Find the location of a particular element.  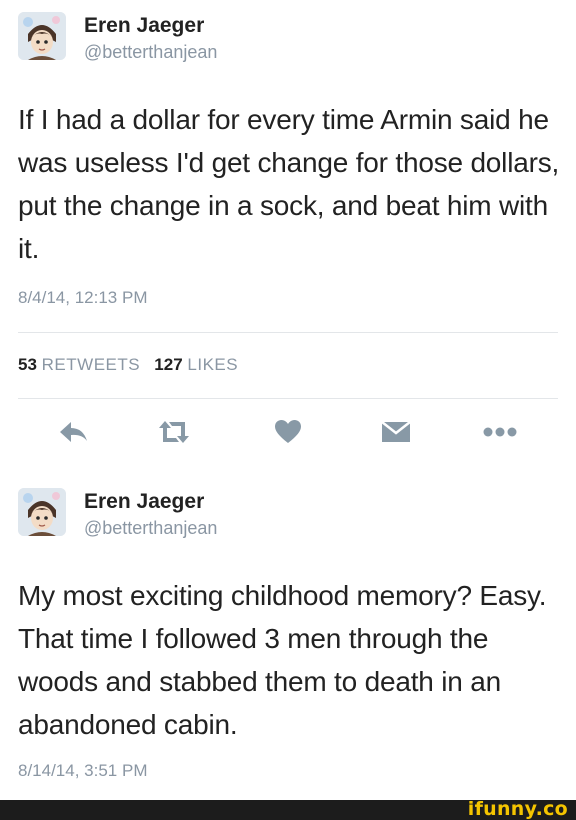

reply-button is located at coordinates (73, 432).